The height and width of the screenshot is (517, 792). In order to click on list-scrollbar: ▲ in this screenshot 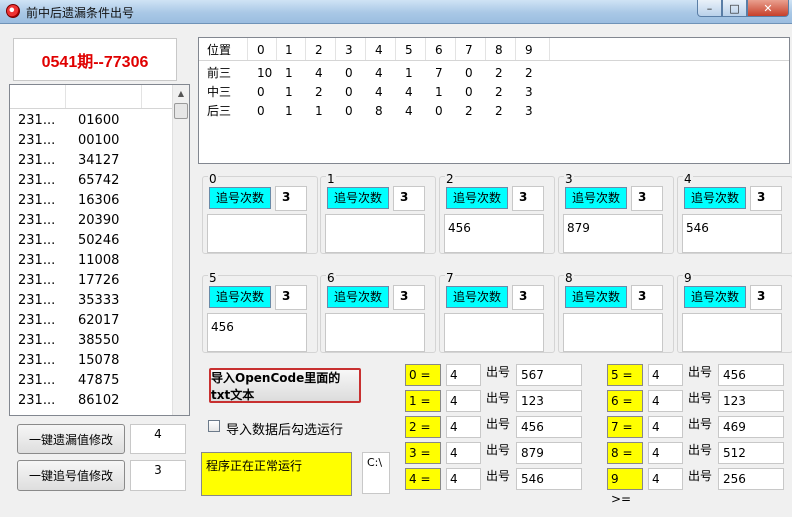, I will do `click(180, 250)`.